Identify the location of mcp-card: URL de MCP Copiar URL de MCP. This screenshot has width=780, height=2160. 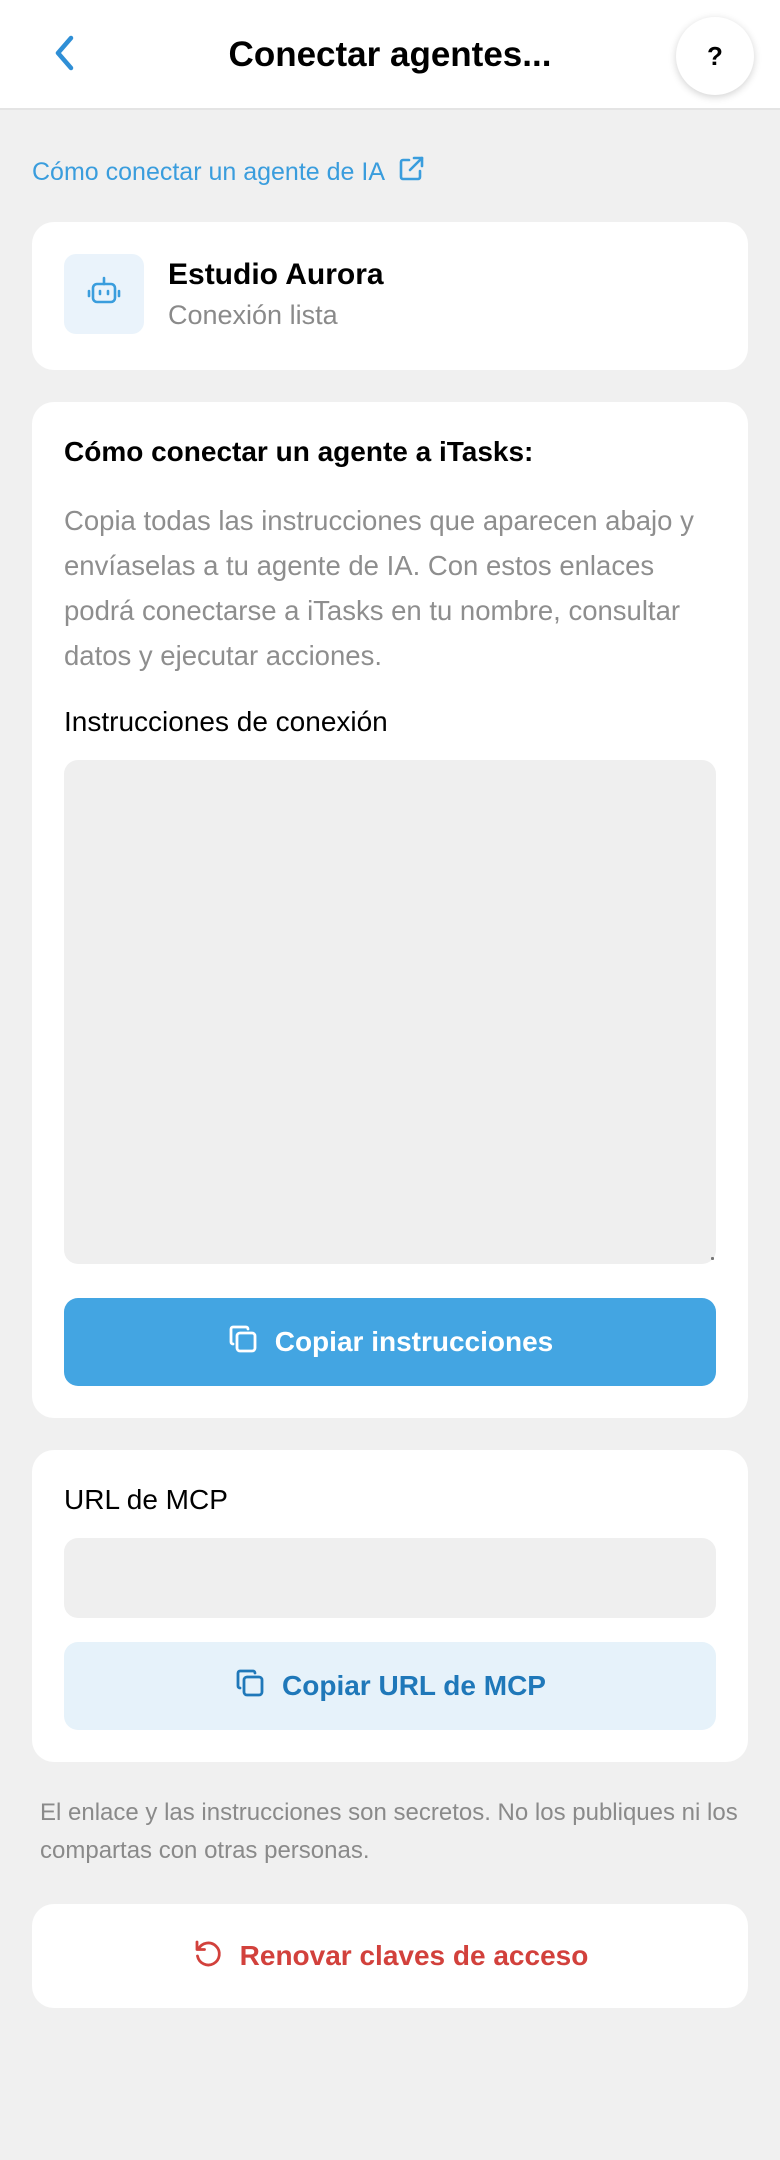
(390, 1606).